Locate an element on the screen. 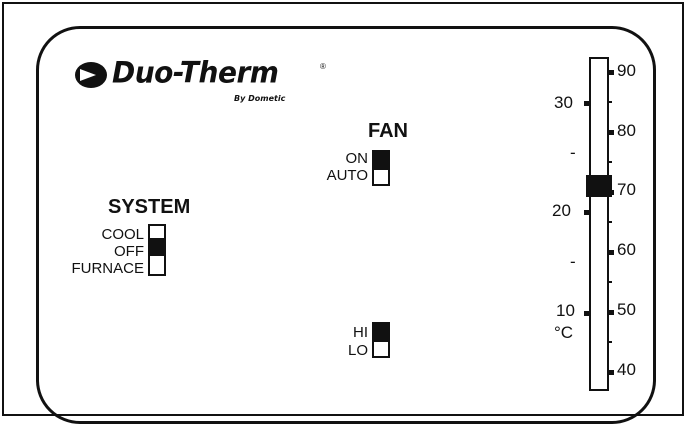  temperature-set-lever is located at coordinates (599, 186).